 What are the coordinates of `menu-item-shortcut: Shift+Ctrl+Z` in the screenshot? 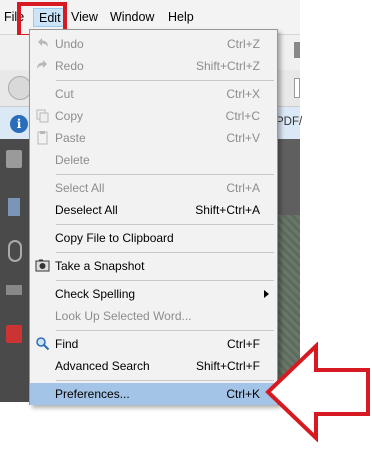 It's located at (227, 66).